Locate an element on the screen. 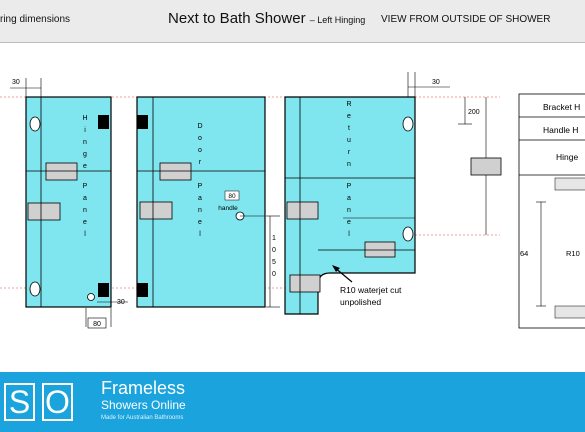 The image size is (585, 432). hinge-label-8: e is located at coordinates (85, 222).